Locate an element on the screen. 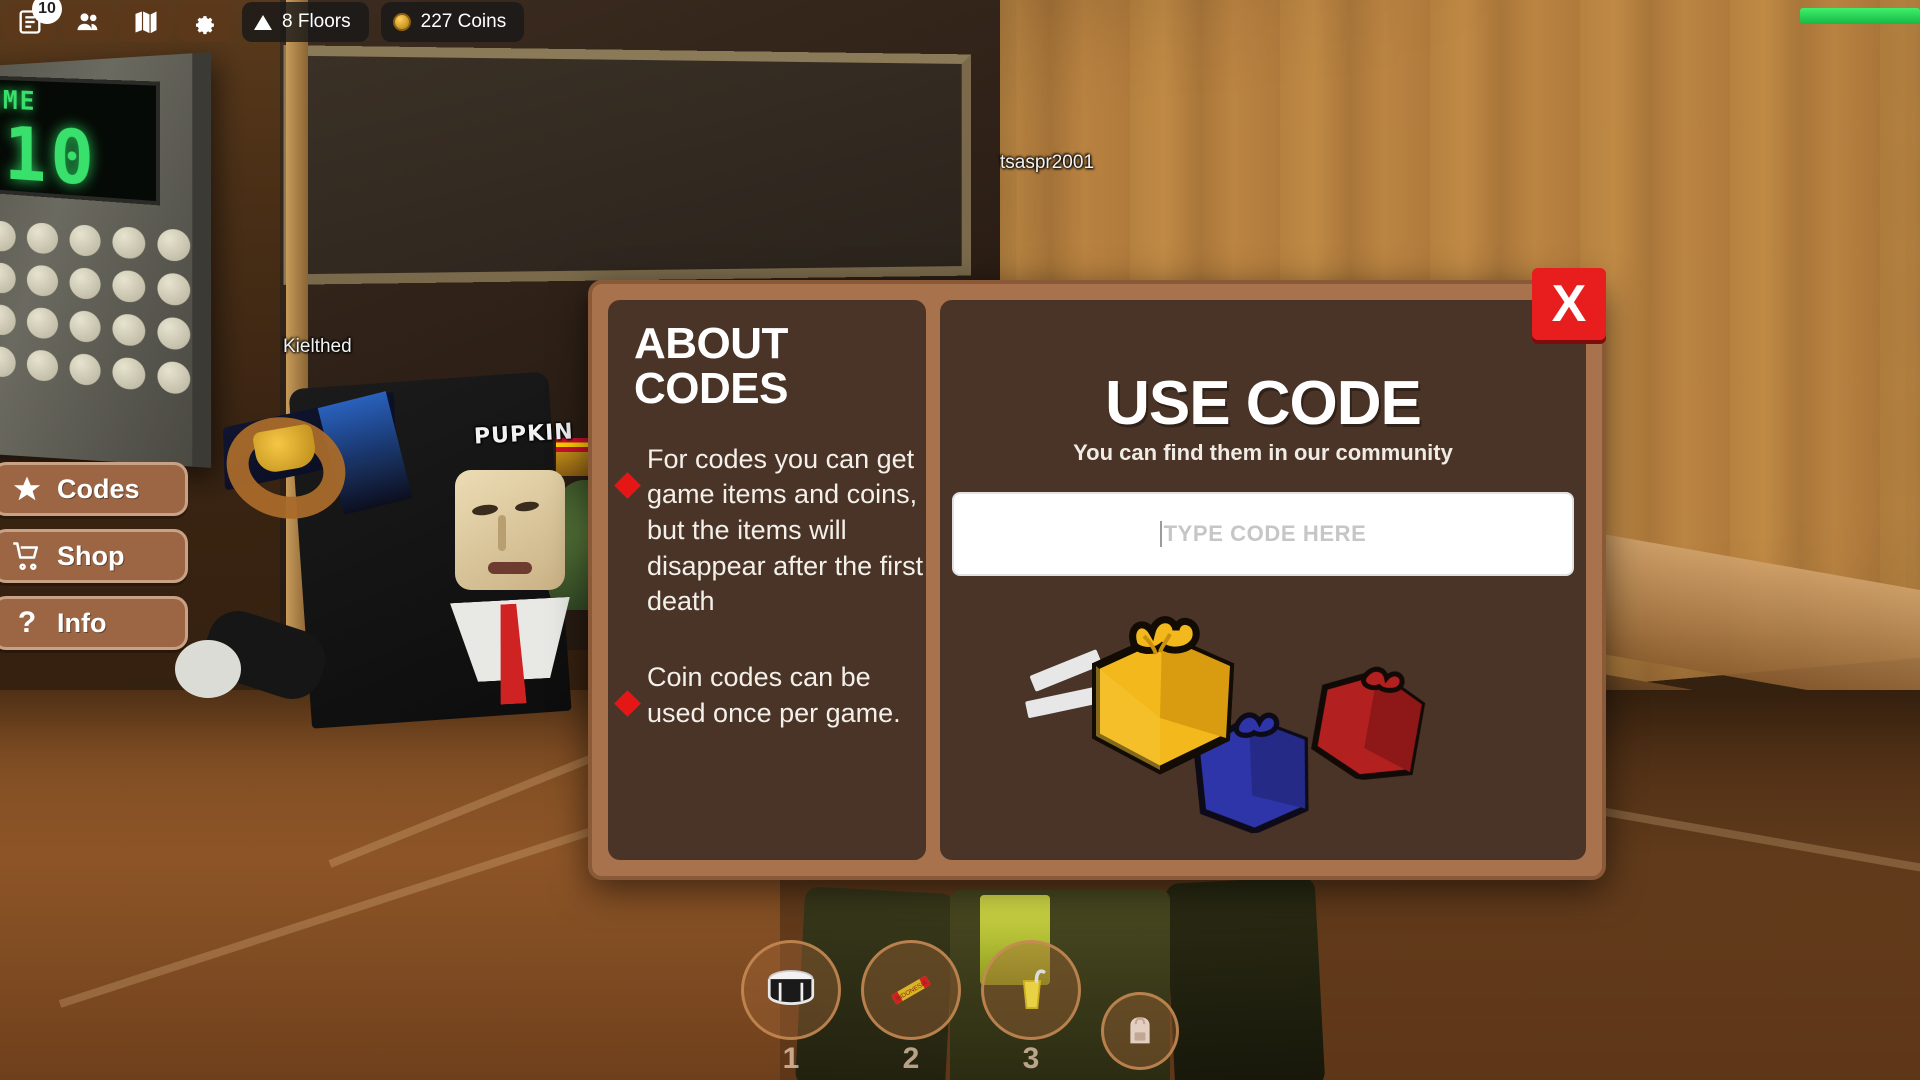  close-icon: X is located at coordinates (1569, 304).